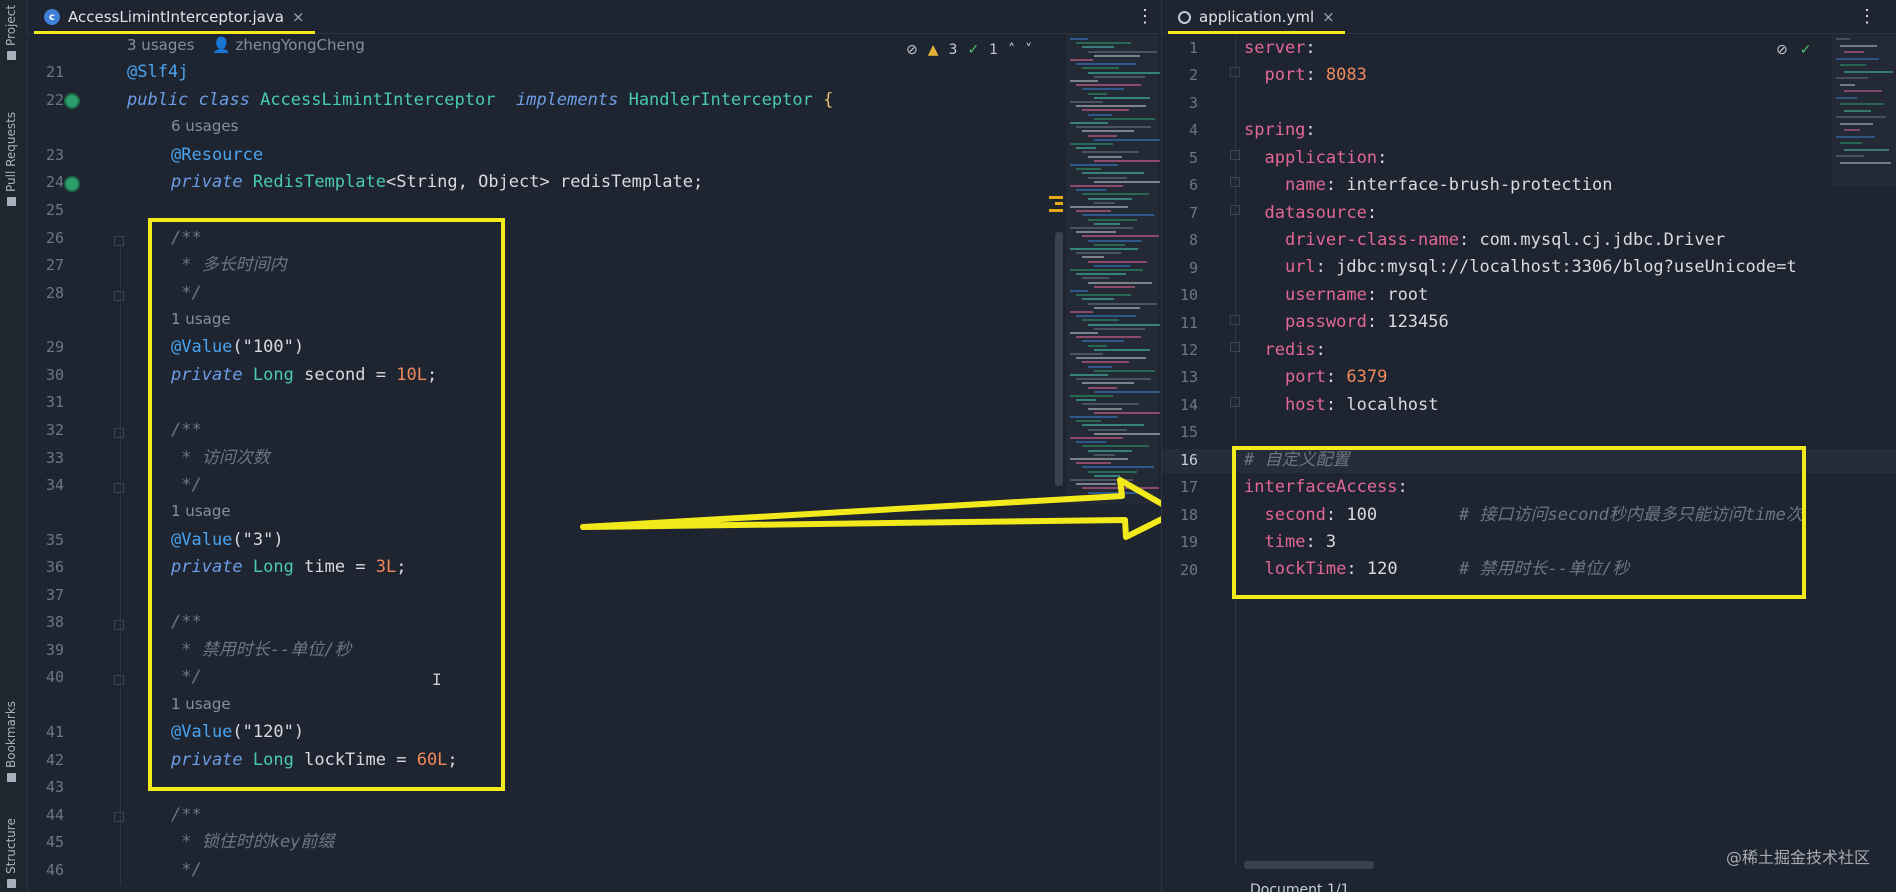 The width and height of the screenshot is (1896, 892). What do you see at coordinates (1309, 865) in the screenshot?
I see `horizontal-scrollbar` at bounding box center [1309, 865].